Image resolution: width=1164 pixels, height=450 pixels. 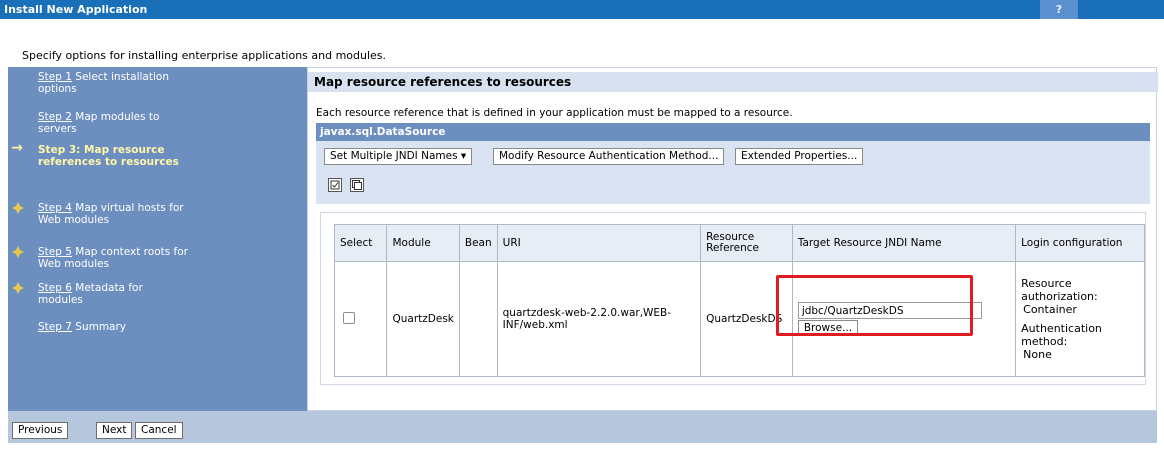 What do you see at coordinates (746, 243) in the screenshot?
I see `header-resource-reference: Resource Reference` at bounding box center [746, 243].